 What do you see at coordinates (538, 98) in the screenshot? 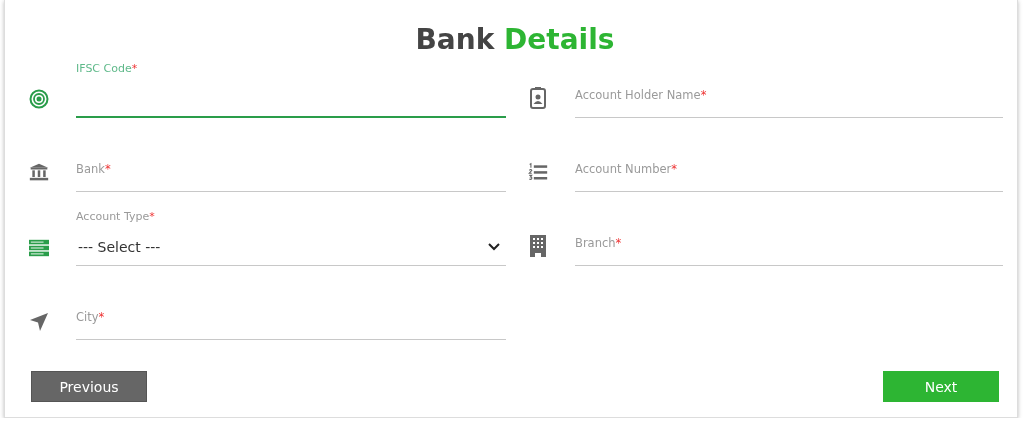
I see `id-badge-icon` at bounding box center [538, 98].